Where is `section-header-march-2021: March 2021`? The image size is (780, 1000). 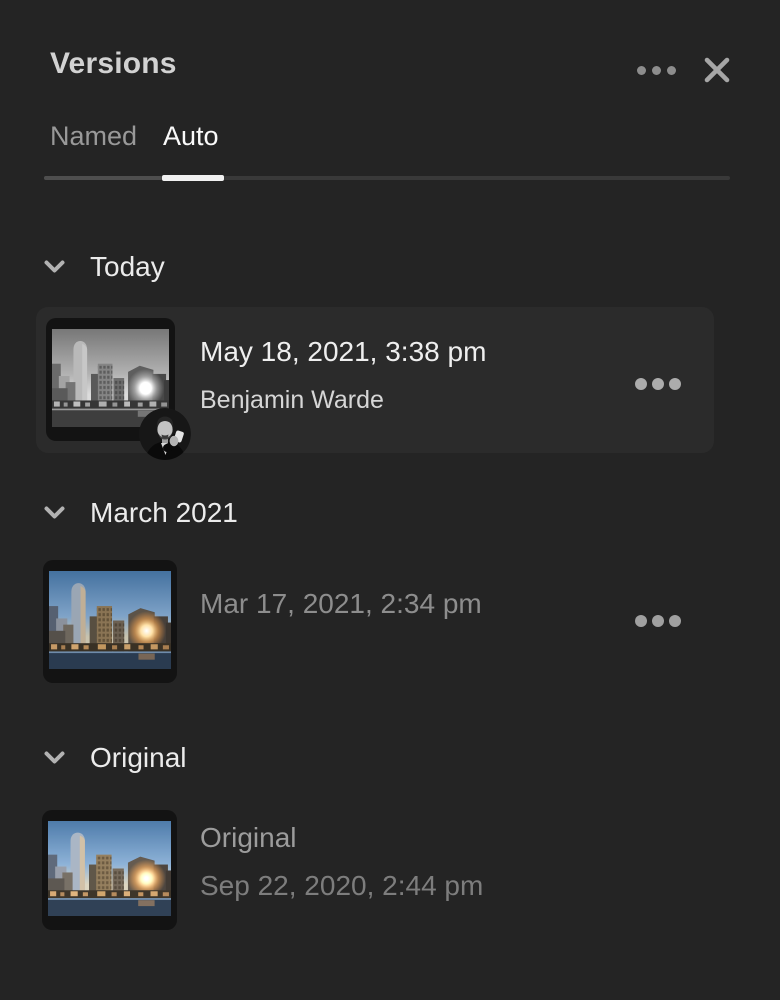
section-header-march-2021: March 2021 is located at coordinates (141, 513).